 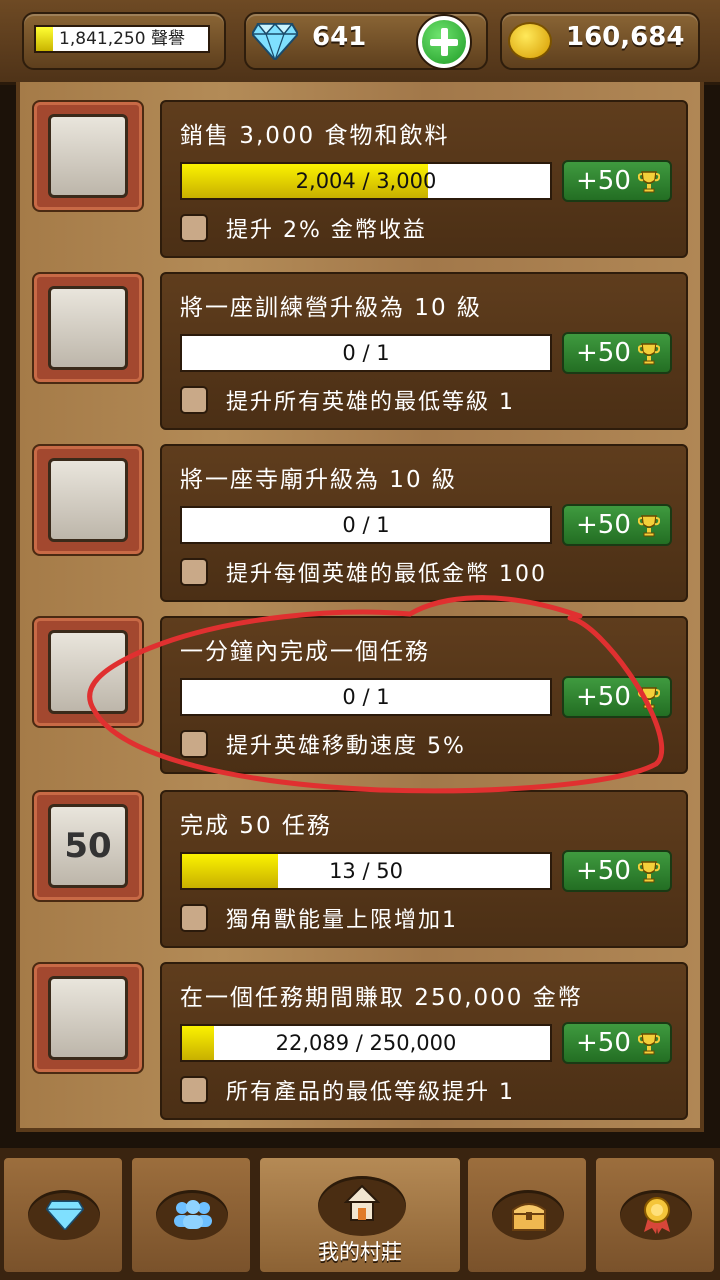 I want to click on achievement-row: 將一座寺廟升級為 10 級 0 / 1 +50 提升每個英雄的最低金幣 100, so click(x=360, y=524).